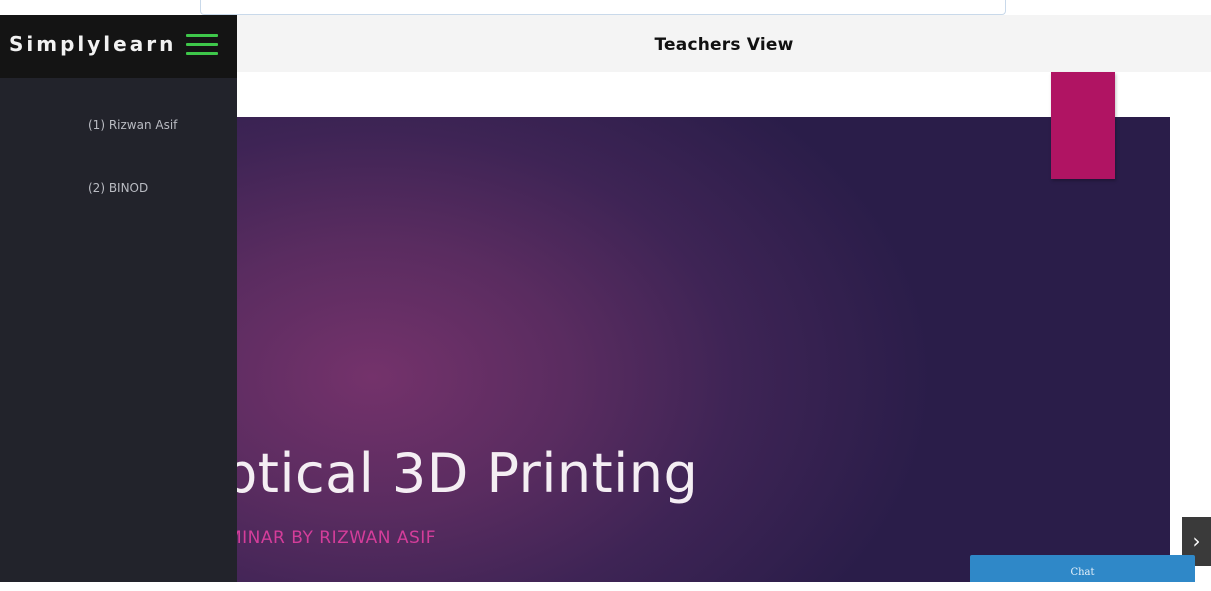 This screenshot has height=591, width=1211. I want to click on slide-title: ptical 3D Printing, so click(468, 473).